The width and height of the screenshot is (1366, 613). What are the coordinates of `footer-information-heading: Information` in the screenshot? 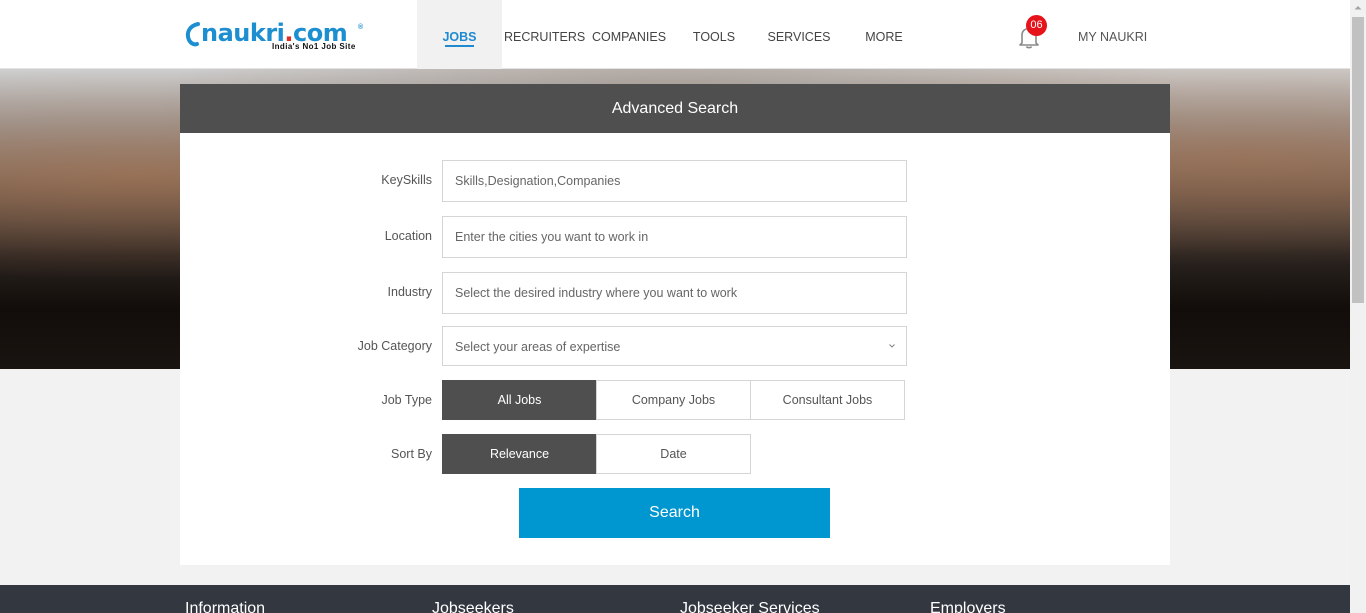 It's located at (225, 606).